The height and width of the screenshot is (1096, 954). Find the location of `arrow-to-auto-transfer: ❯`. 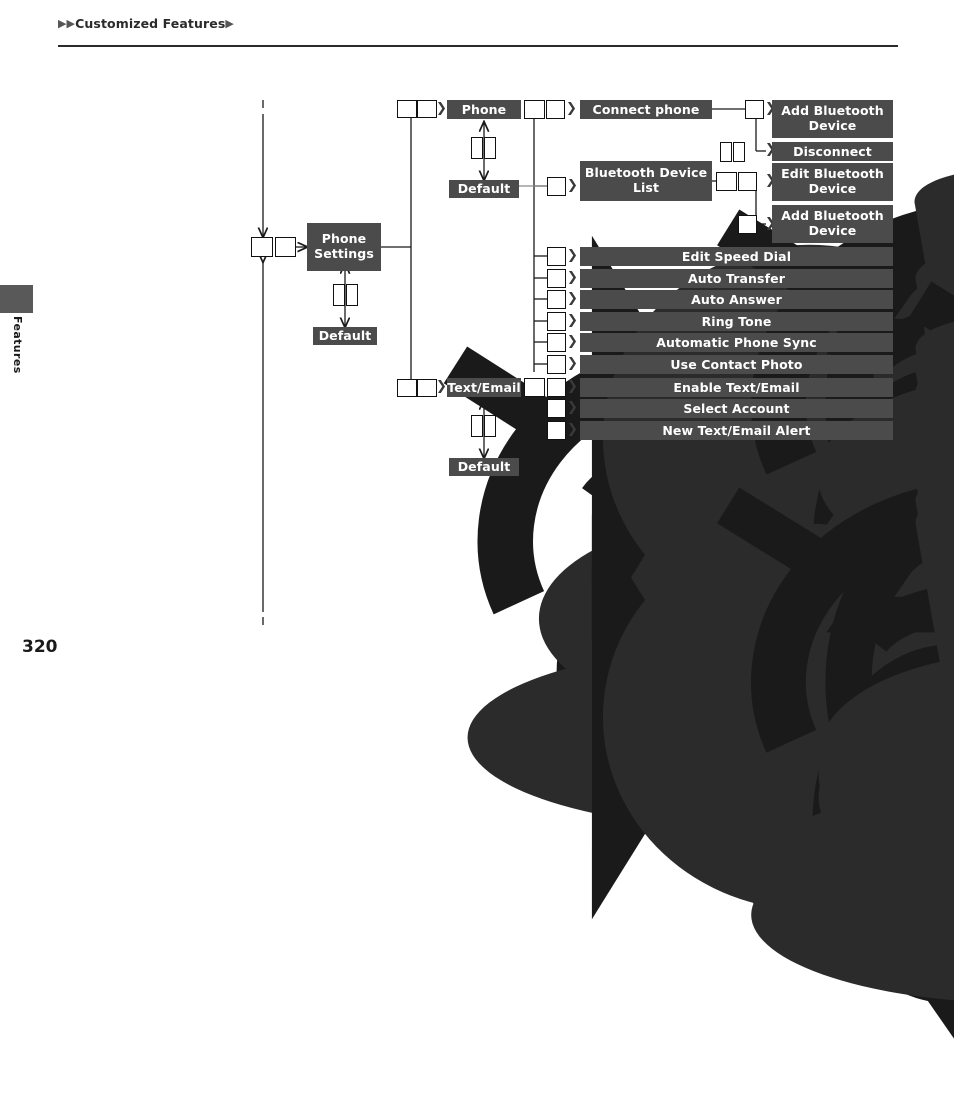

arrow-to-auto-transfer: ❯ is located at coordinates (572, 277).